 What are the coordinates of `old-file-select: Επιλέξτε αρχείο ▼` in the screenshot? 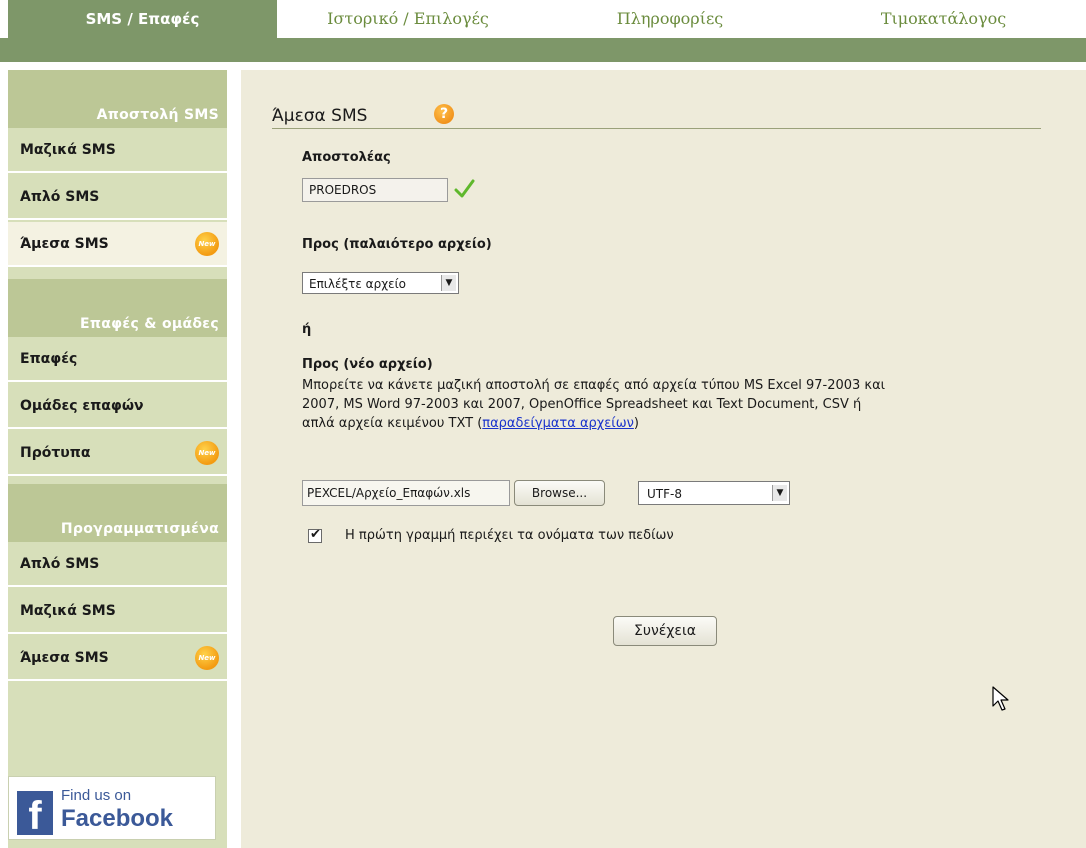 It's located at (380, 283).